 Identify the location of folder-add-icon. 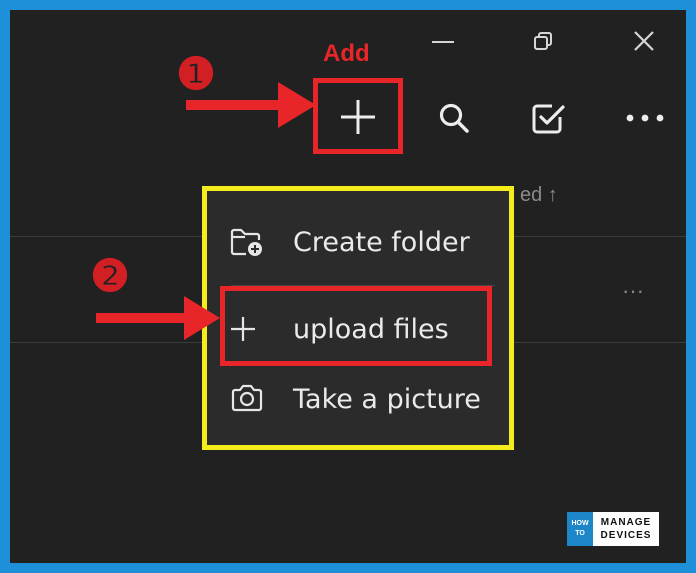
(247, 242).